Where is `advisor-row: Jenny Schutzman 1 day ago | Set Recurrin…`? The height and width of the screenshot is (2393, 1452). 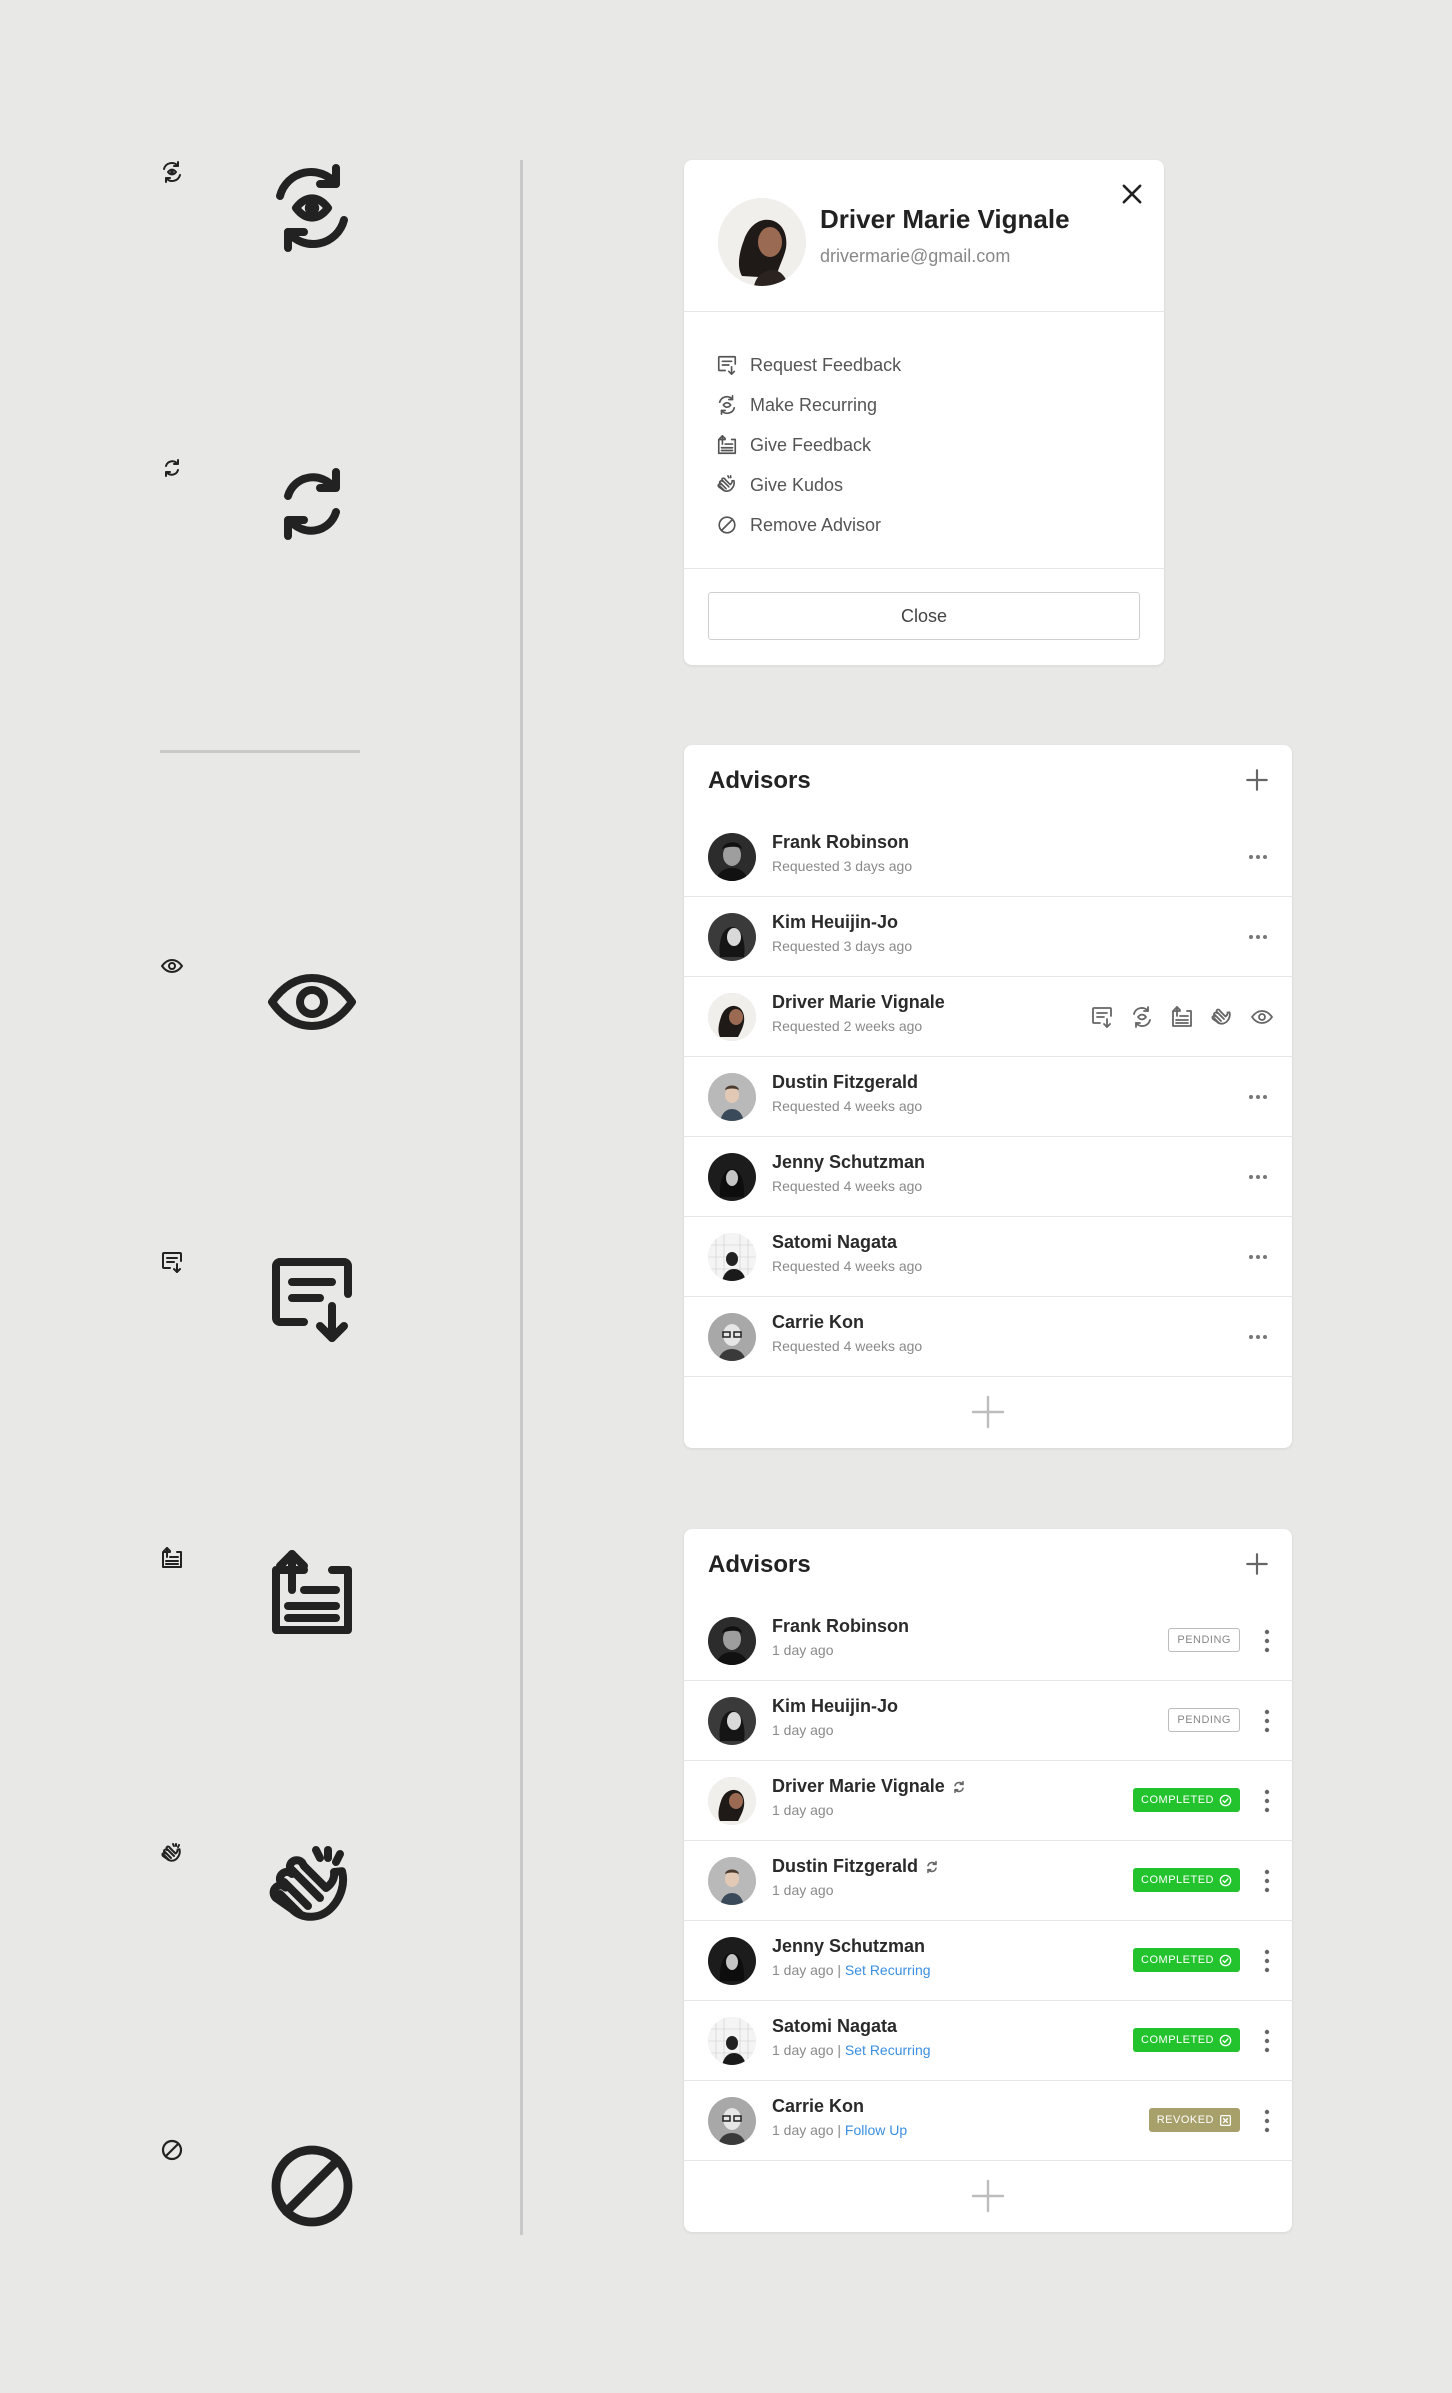 advisor-row: Jenny Schutzman 1 day ago | Set Recurrin… is located at coordinates (988, 1961).